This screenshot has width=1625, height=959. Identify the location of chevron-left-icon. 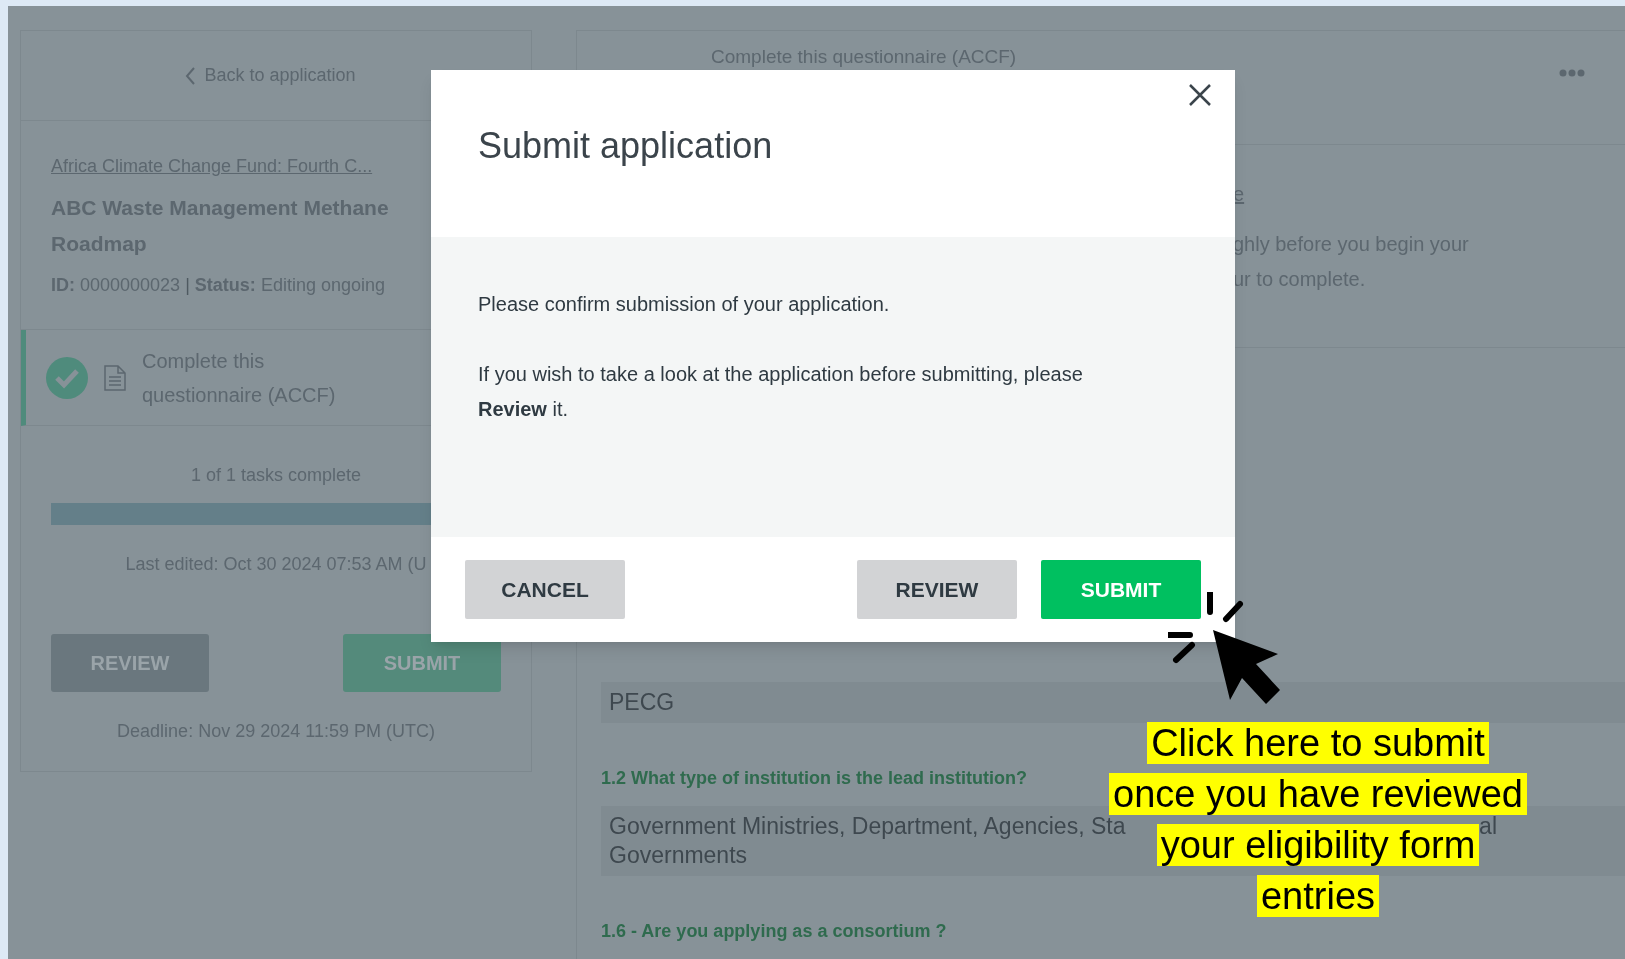
(190, 75).